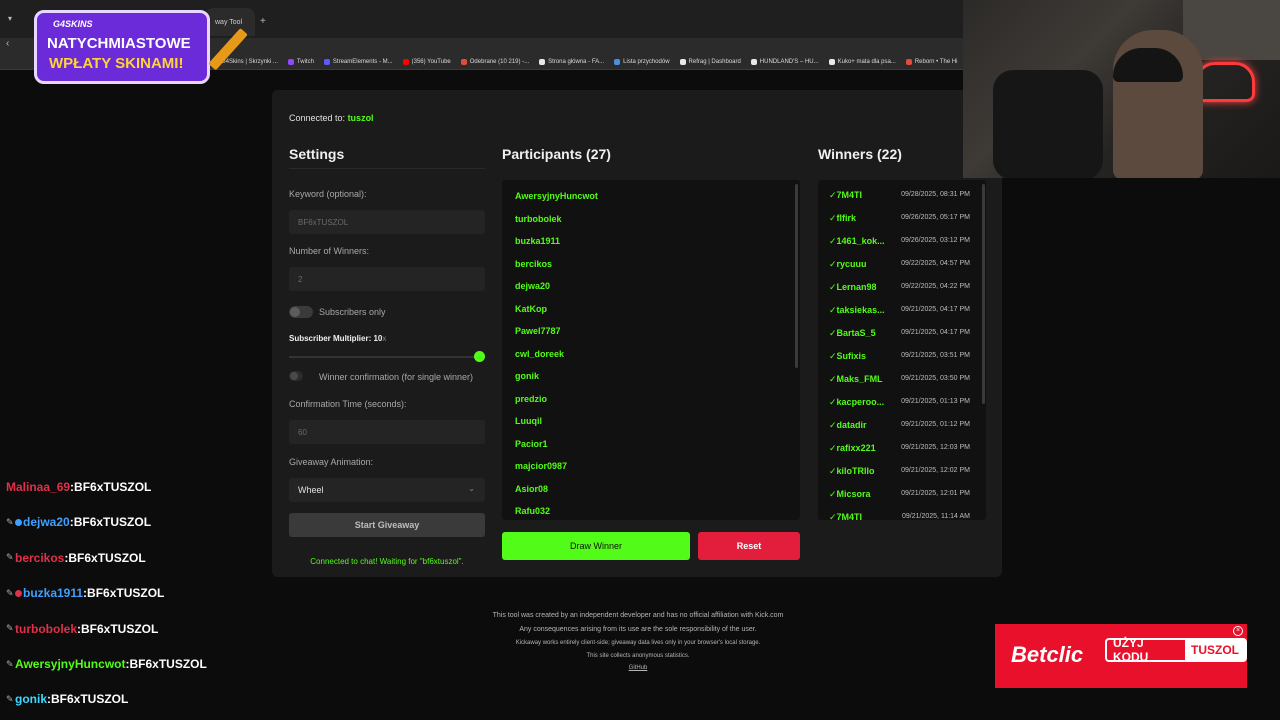  I want to click on winner-confirmation-label: Winner confirmation (for single winner), so click(396, 377).